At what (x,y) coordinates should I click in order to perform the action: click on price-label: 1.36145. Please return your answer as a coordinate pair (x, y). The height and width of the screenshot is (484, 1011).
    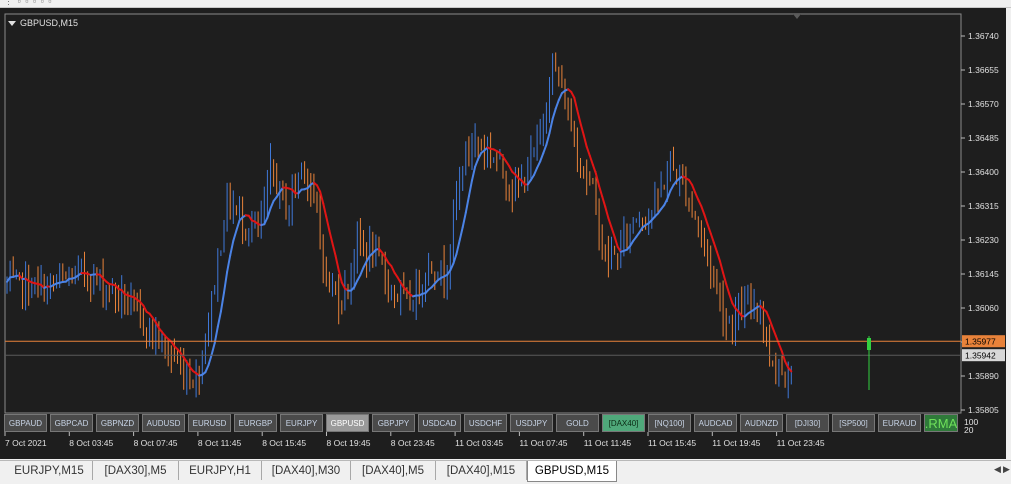
    Looking at the image, I should click on (983, 274).